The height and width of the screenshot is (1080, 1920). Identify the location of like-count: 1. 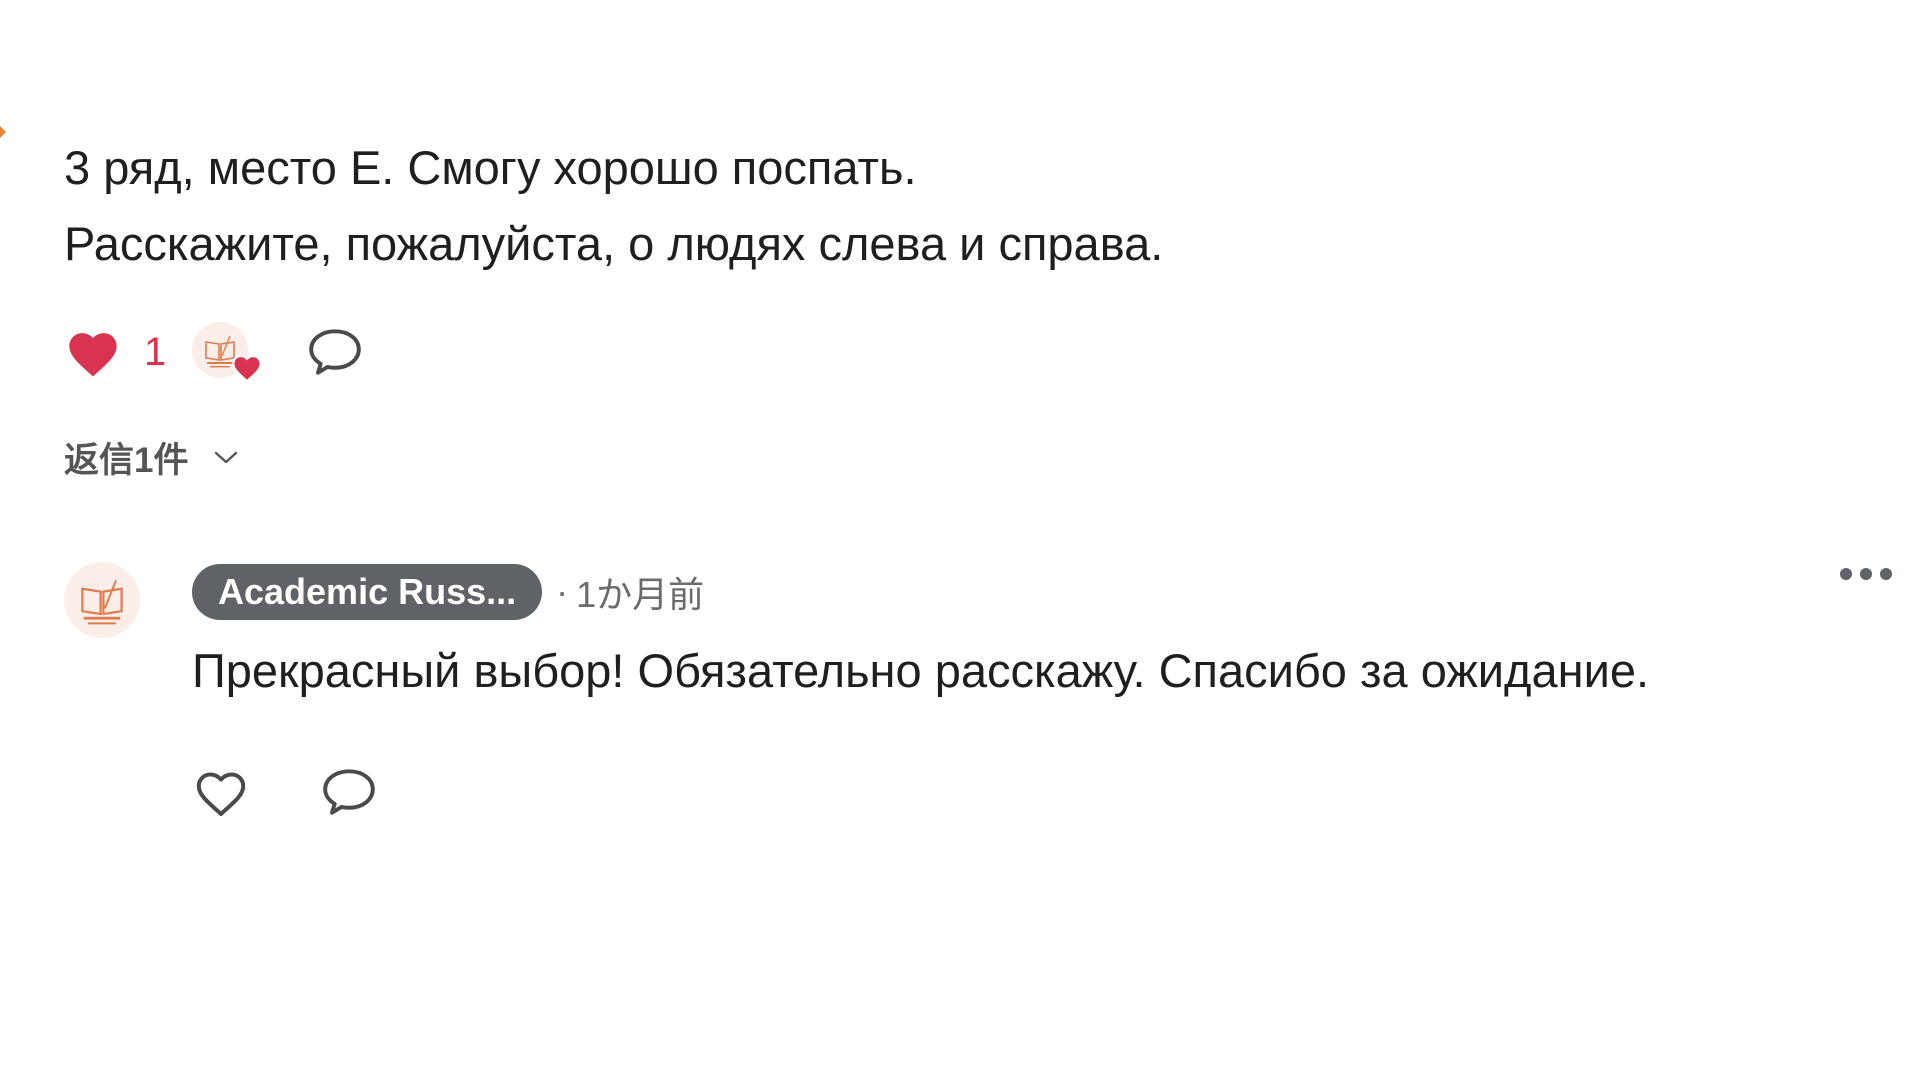
(155, 352).